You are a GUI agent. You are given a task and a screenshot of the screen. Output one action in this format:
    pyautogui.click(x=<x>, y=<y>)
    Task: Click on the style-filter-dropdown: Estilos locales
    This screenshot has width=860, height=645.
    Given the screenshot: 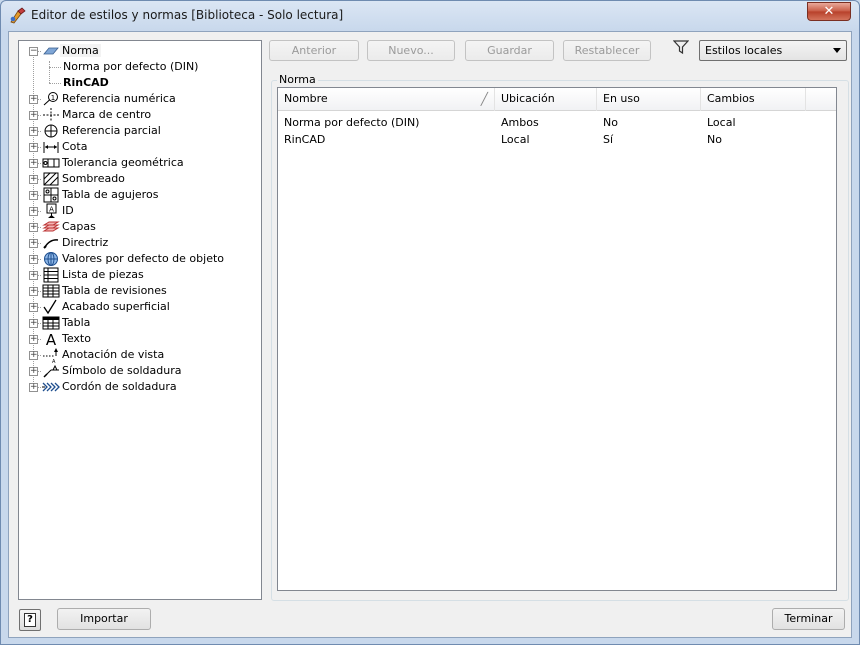 What is the action you would take?
    pyautogui.click(x=773, y=50)
    